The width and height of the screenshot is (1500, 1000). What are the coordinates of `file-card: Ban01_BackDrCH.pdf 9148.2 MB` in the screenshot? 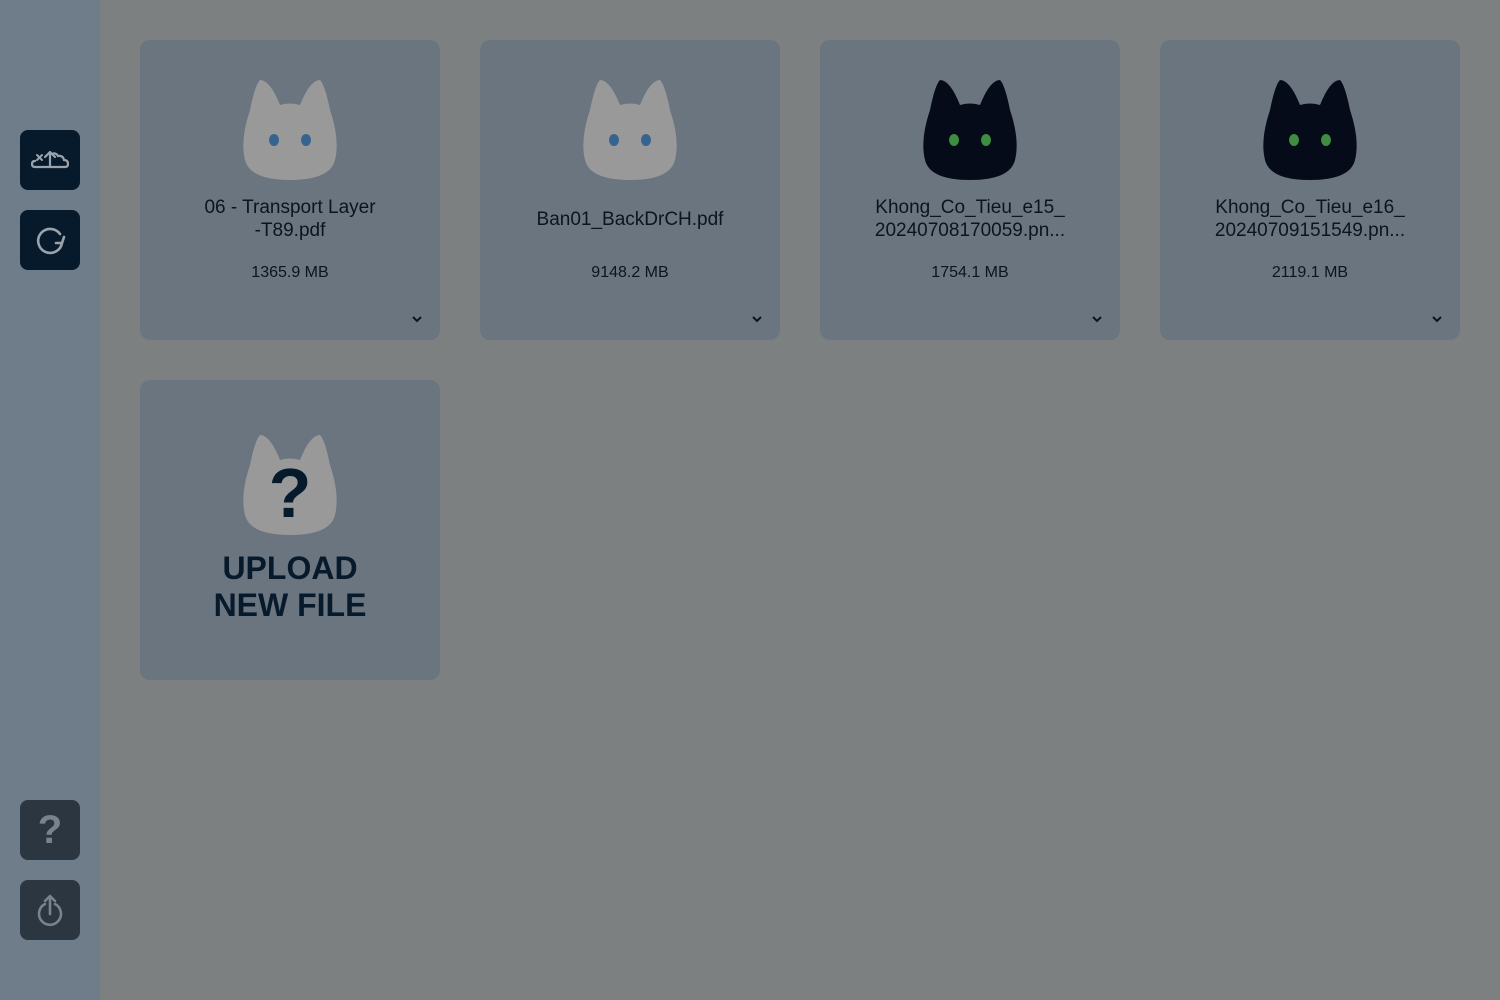 It's located at (630, 190).